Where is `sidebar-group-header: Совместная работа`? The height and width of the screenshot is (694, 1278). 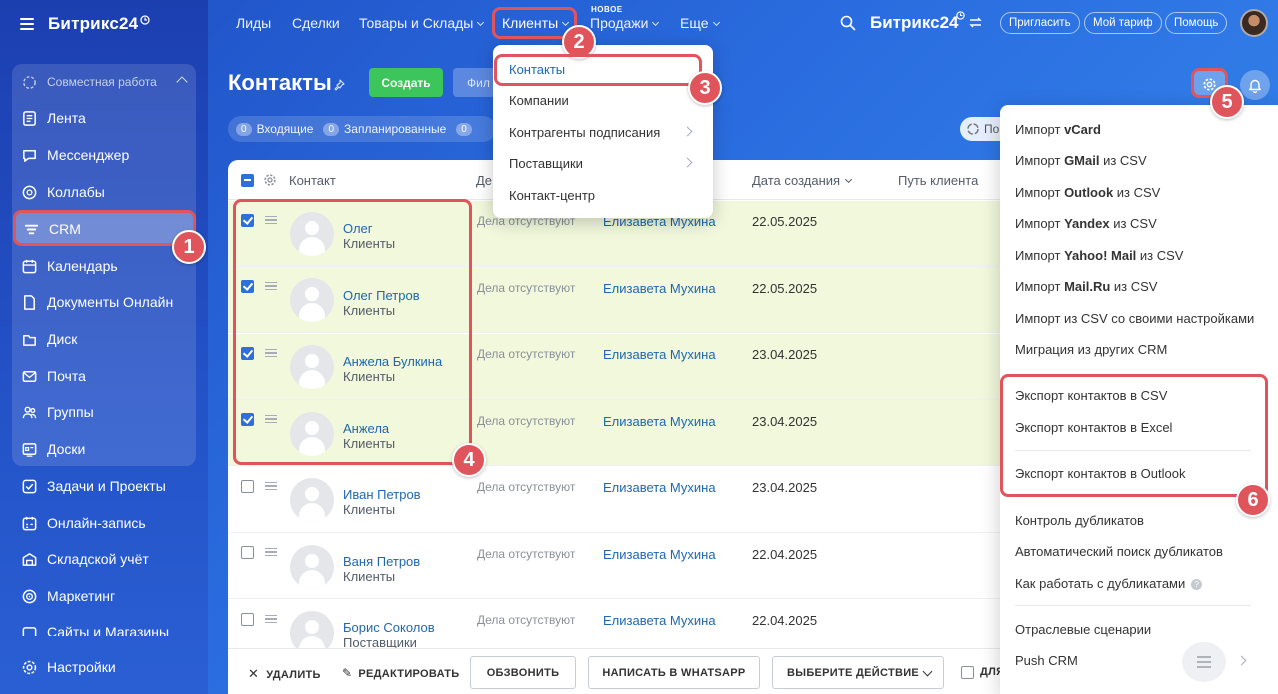 sidebar-group-header: Совместная работа is located at coordinates (104, 82).